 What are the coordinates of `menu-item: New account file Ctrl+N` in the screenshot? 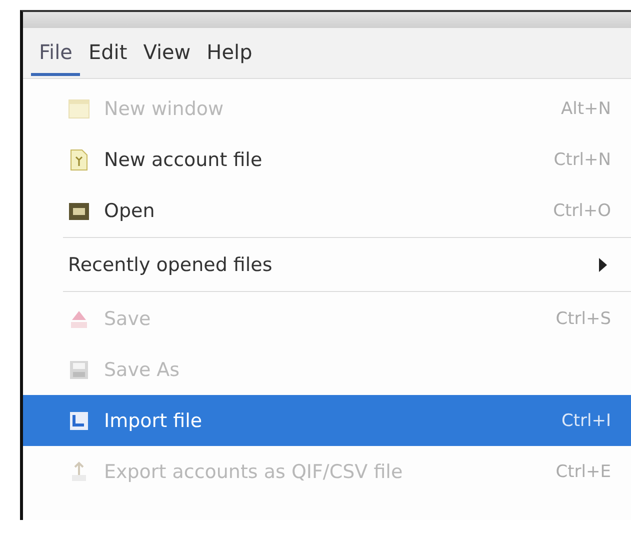 It's located at (327, 159).